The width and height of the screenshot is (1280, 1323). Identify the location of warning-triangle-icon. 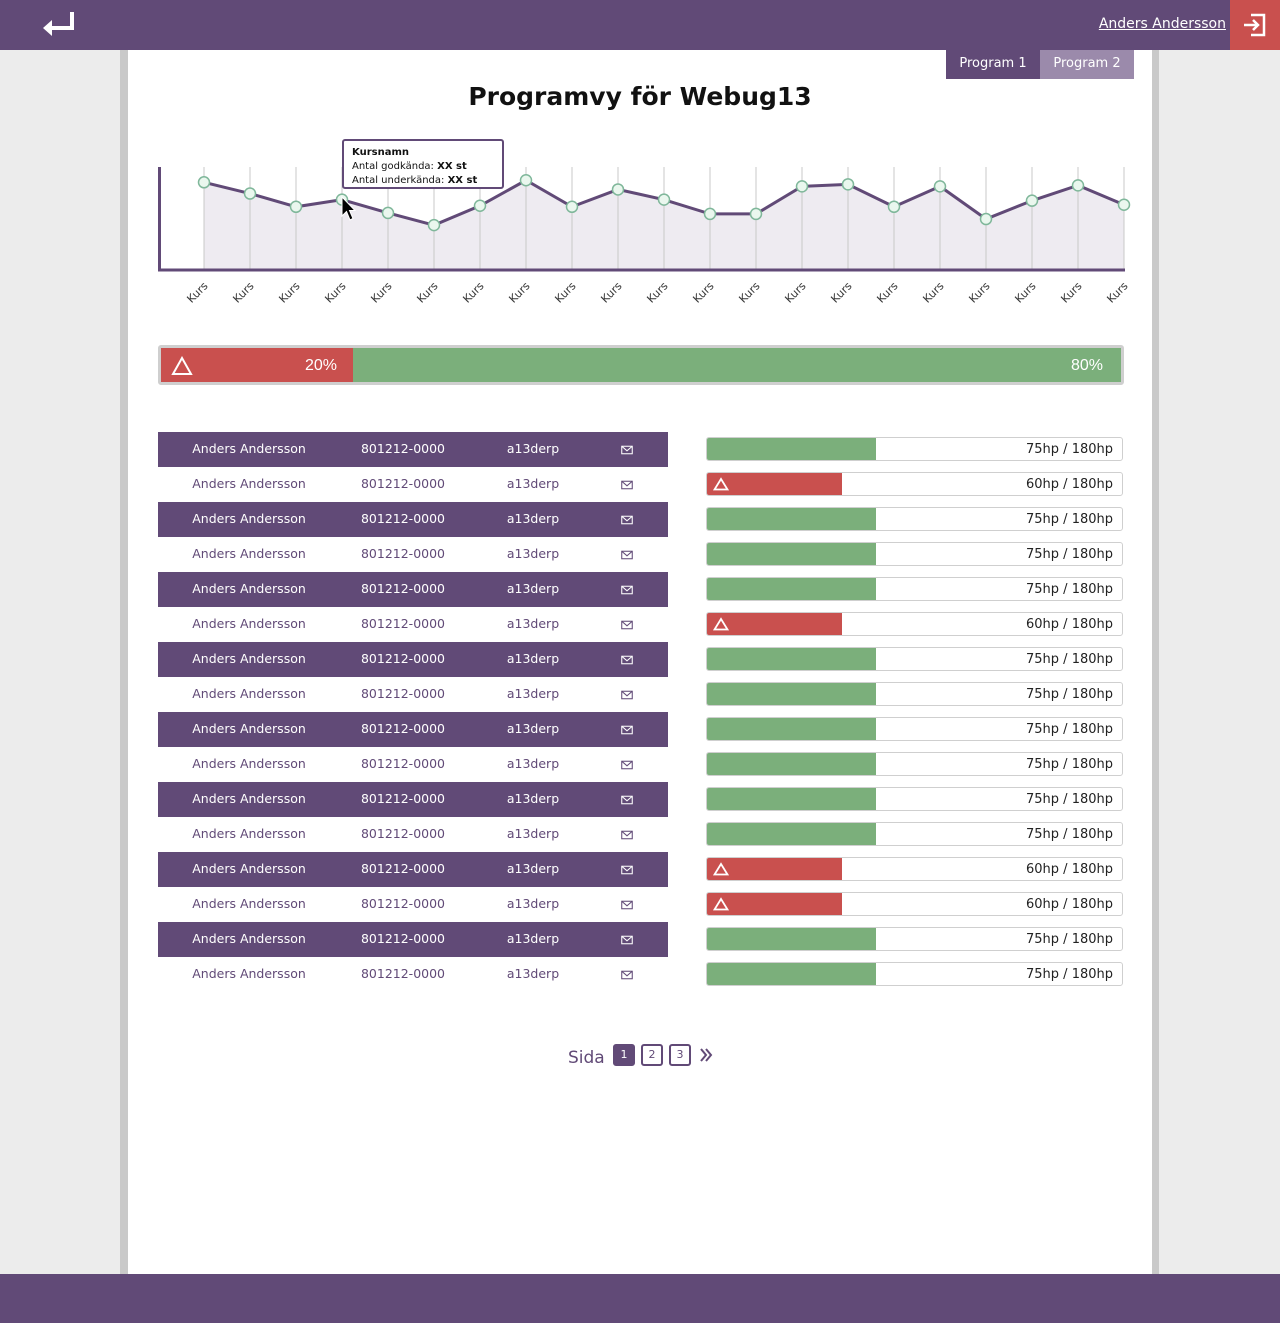
(721, 906).